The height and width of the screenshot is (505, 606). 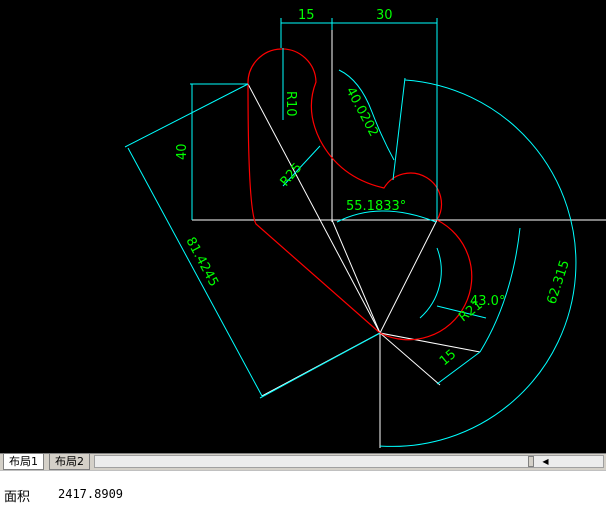 I want to click on command-label: 面积, so click(x=17, y=497).